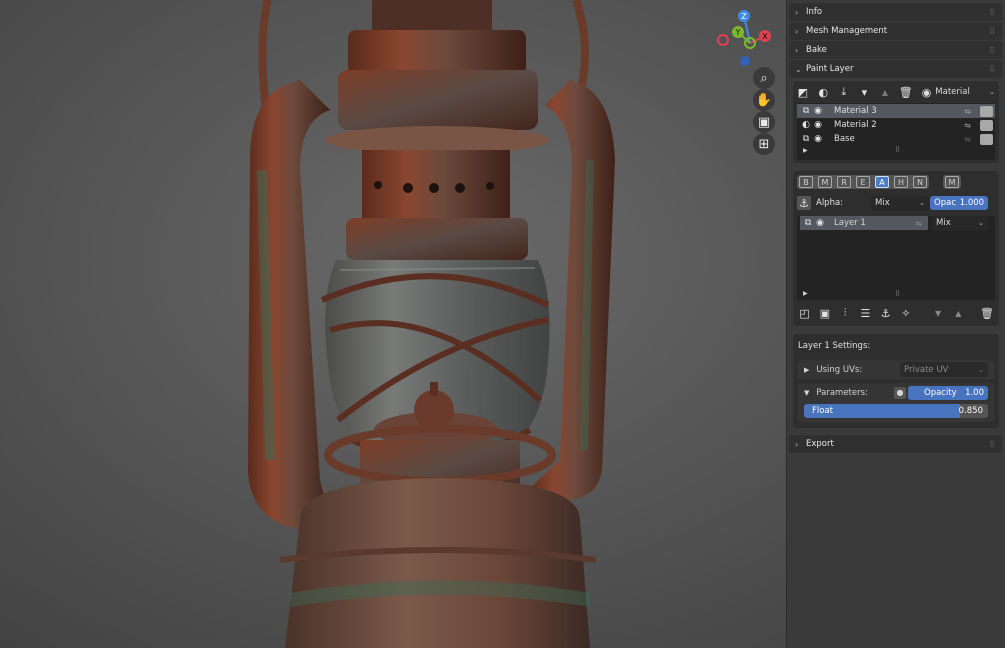  I want to click on mask-toggle-icon: ●, so click(900, 392).